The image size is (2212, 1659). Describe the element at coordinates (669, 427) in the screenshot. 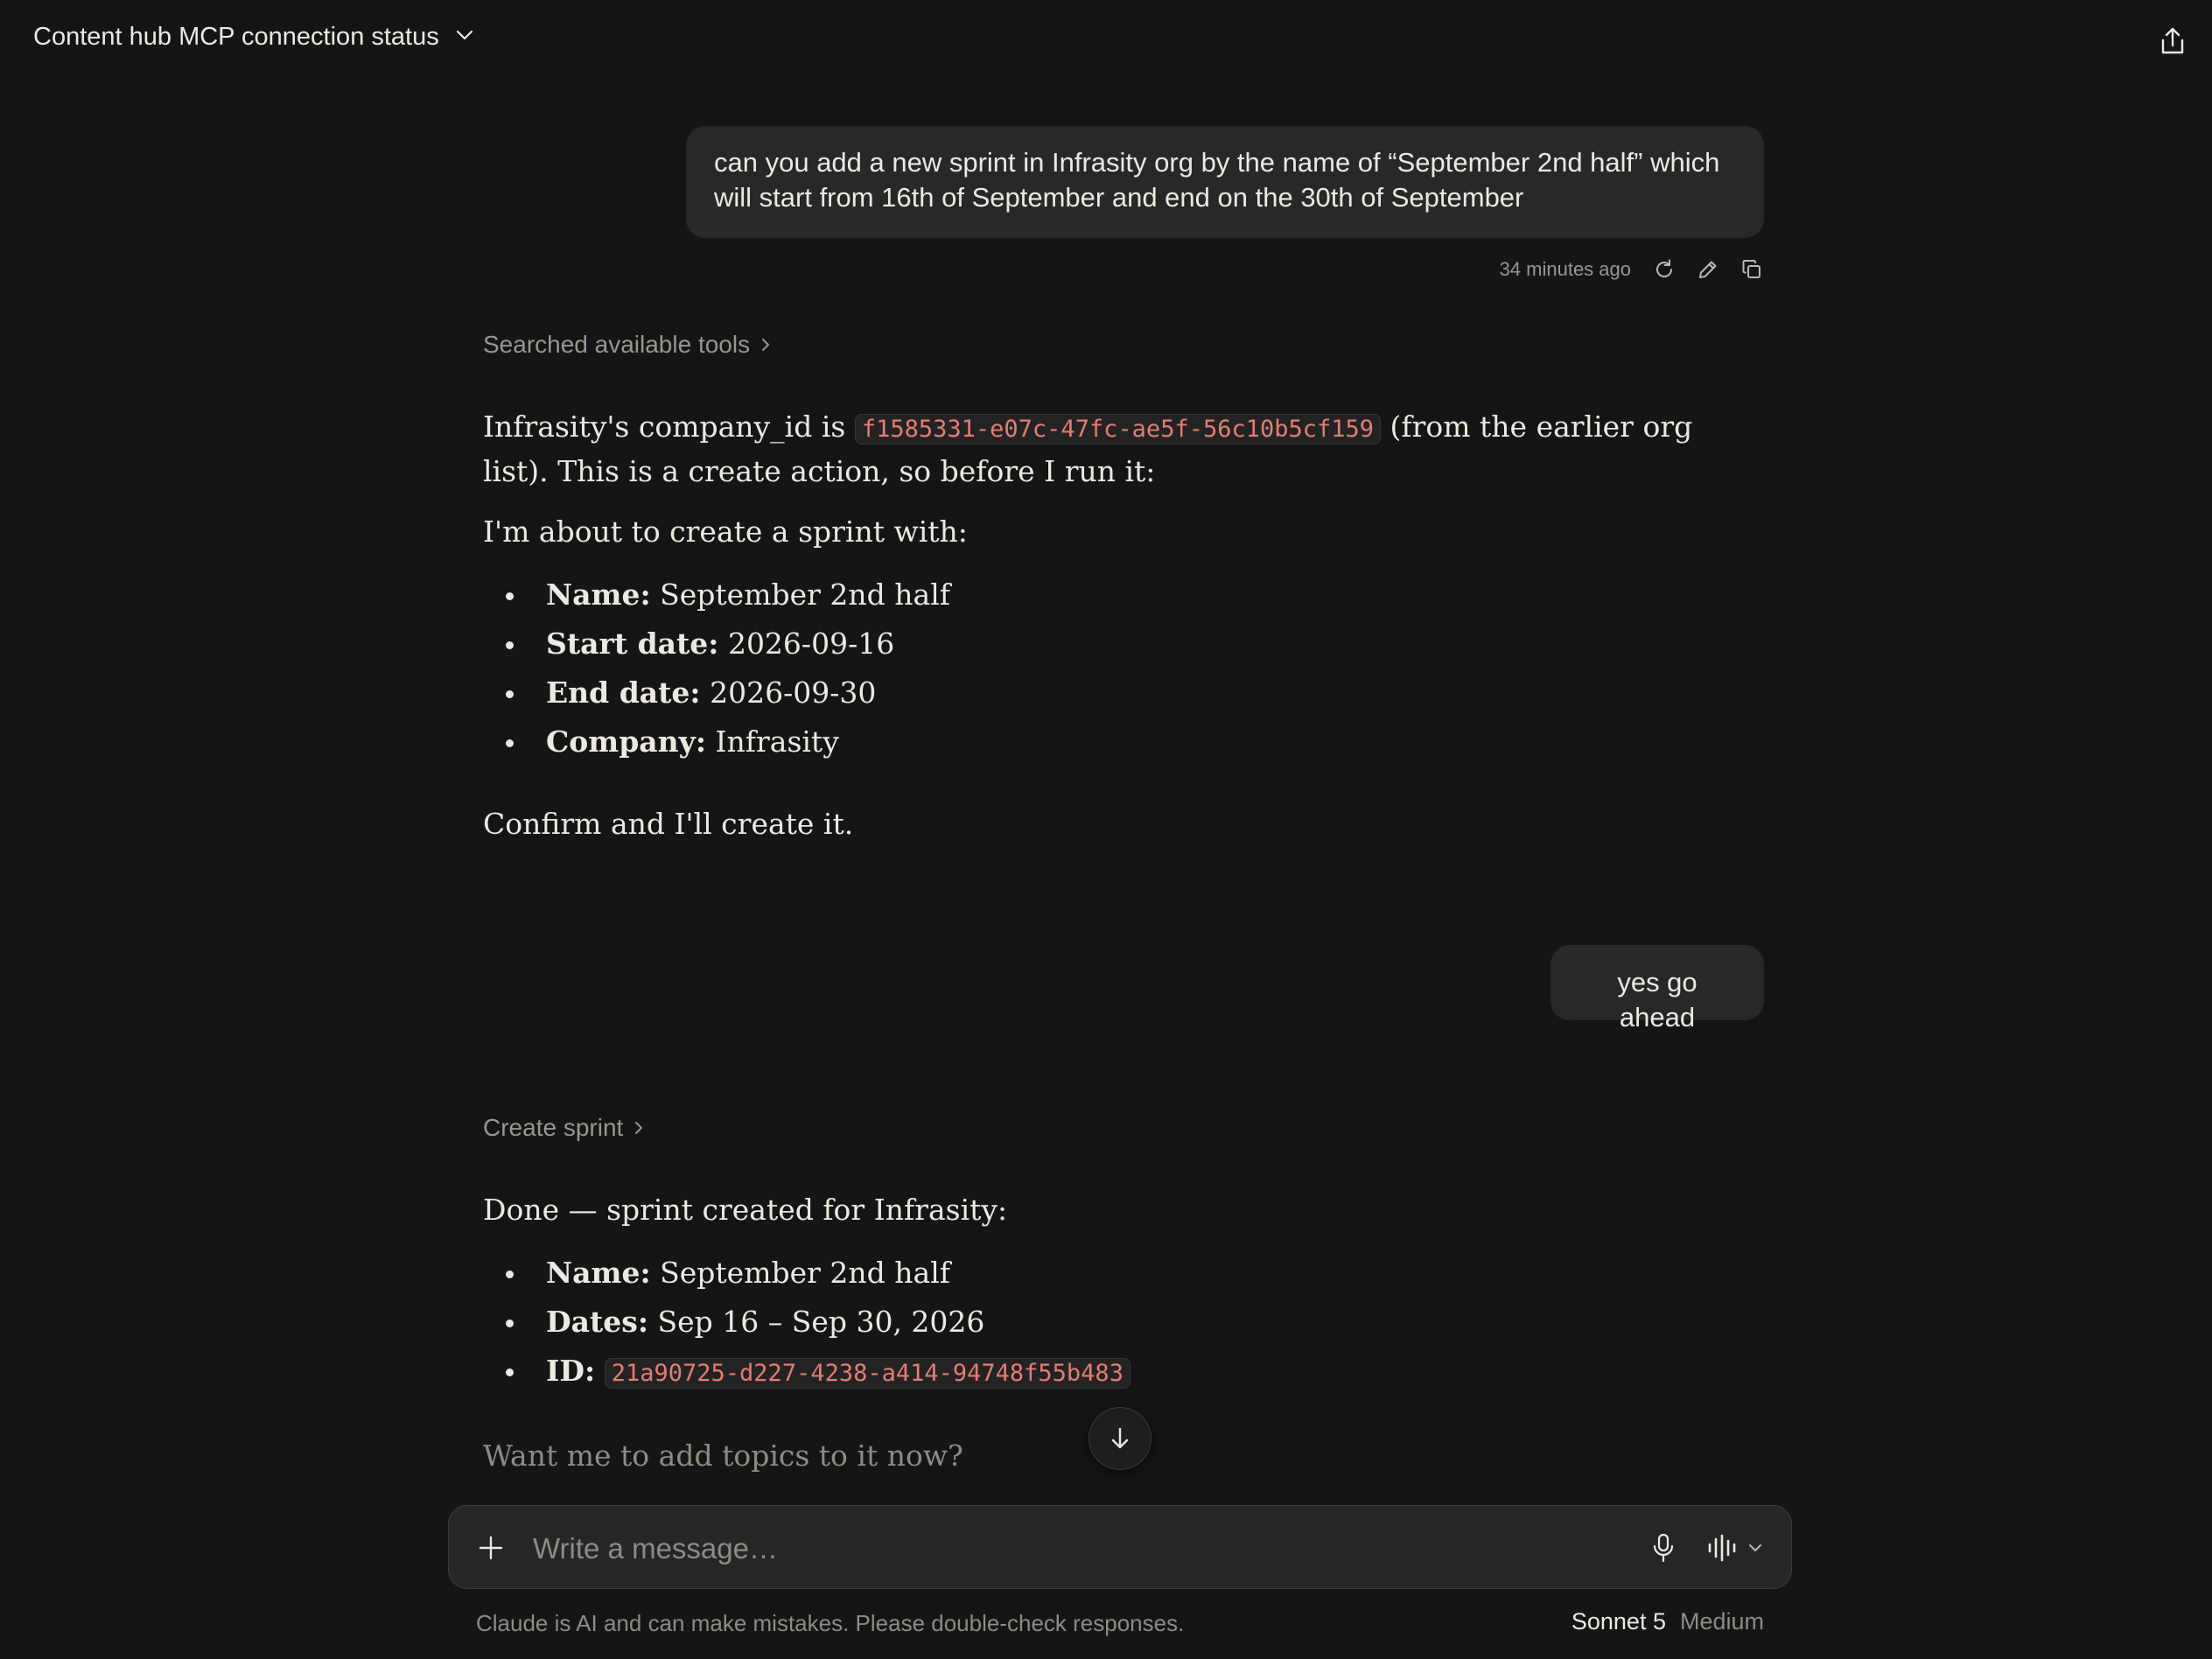

I see `assistant-text: Infrasity's company_id is` at that location.